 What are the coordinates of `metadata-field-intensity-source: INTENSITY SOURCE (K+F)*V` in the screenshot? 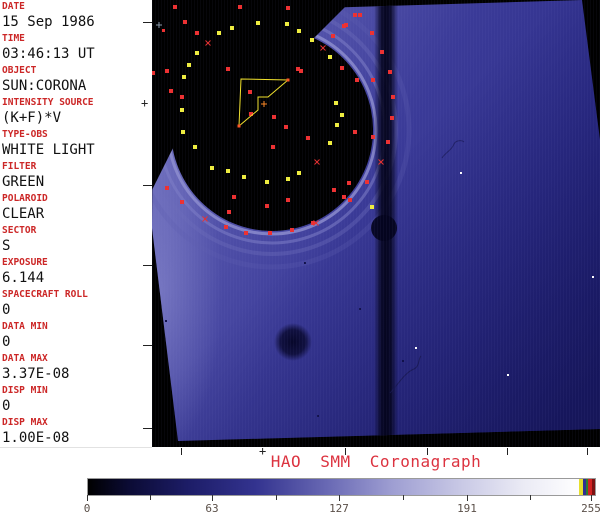 It's located at (77, 113).